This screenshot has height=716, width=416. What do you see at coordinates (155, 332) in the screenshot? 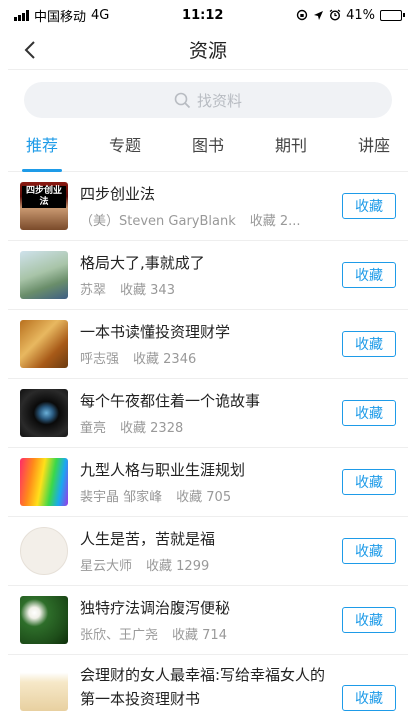
I see `item-title: 一本书读懂投资理财学` at bounding box center [155, 332].